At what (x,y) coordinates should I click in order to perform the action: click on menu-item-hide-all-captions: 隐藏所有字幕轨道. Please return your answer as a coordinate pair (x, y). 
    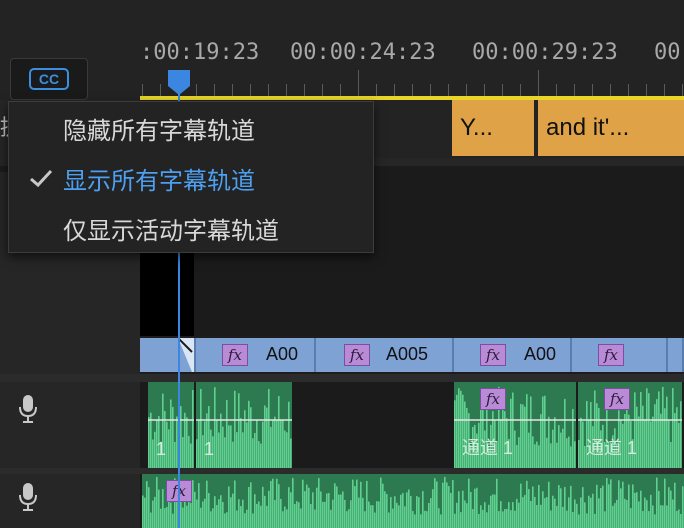
    Looking at the image, I should click on (191, 127).